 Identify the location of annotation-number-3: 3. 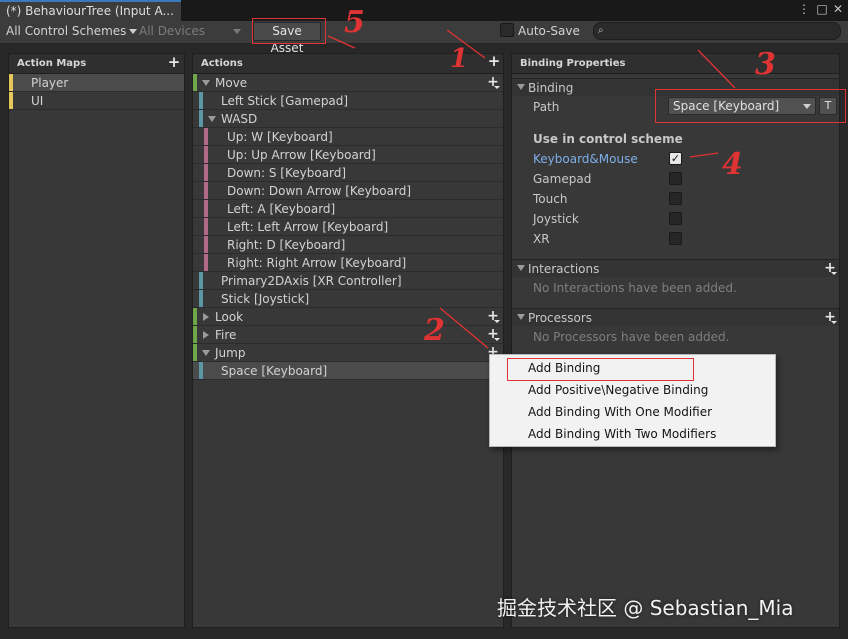
(765, 64).